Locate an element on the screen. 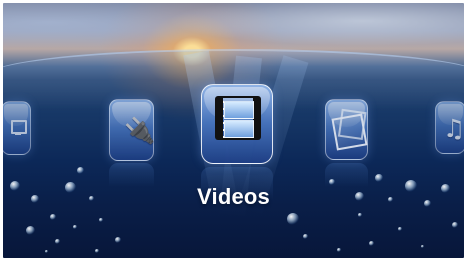  photo-icon is located at coordinates (349, 132).